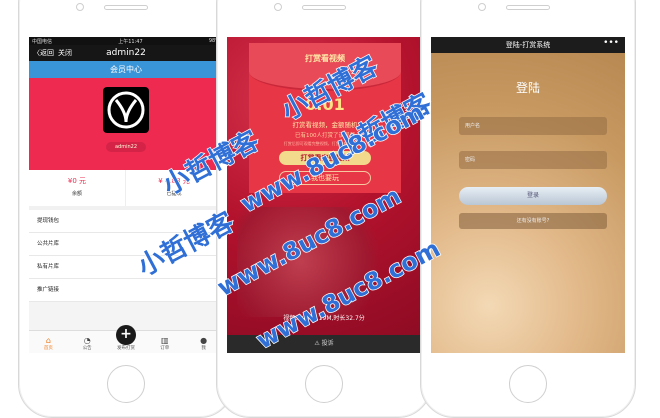 The width and height of the screenshot is (660, 418). Describe the element at coordinates (203, 348) in the screenshot. I see `tab-label: 我` at that location.